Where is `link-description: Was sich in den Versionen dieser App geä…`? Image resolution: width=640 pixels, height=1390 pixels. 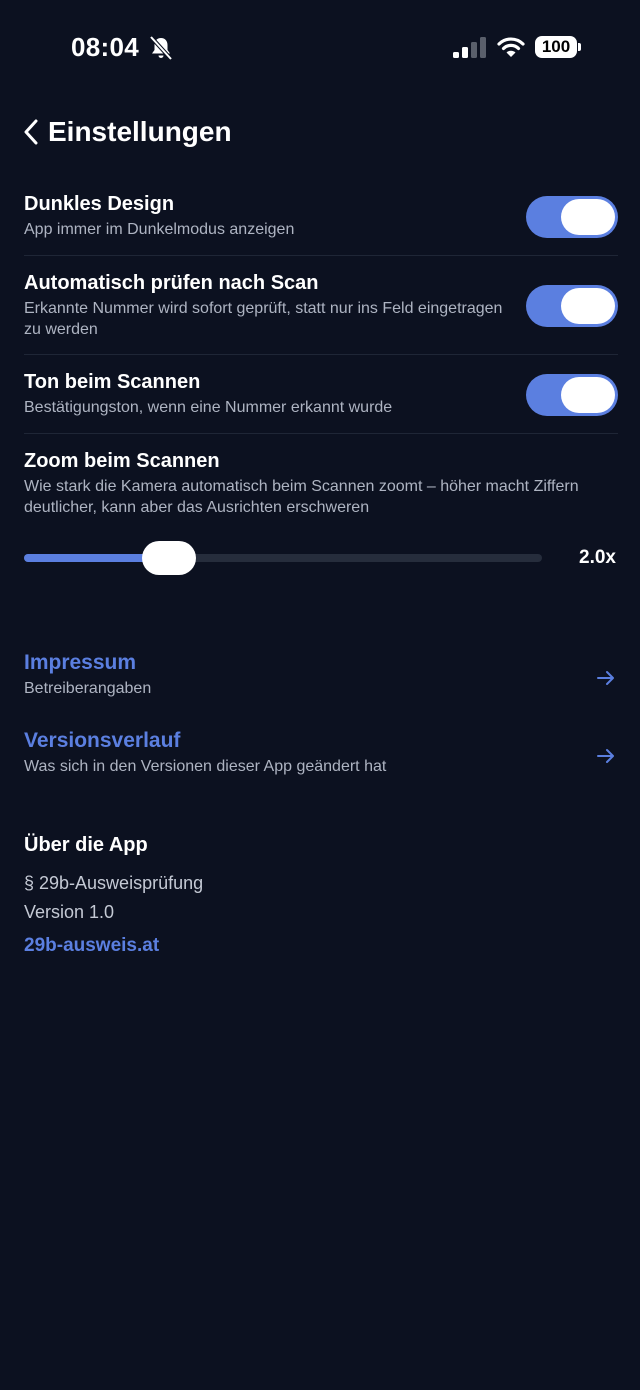
link-description: Was sich in den Versionen dieser App geä… is located at coordinates (205, 766).